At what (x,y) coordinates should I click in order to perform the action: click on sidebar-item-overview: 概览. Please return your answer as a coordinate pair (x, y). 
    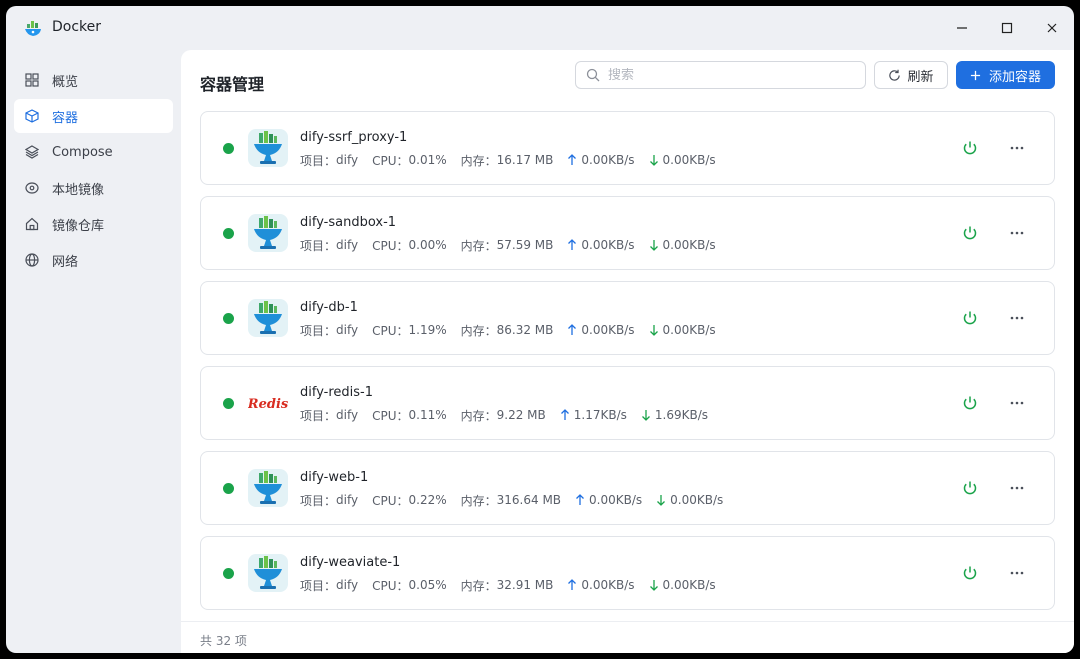
    Looking at the image, I should click on (93, 80).